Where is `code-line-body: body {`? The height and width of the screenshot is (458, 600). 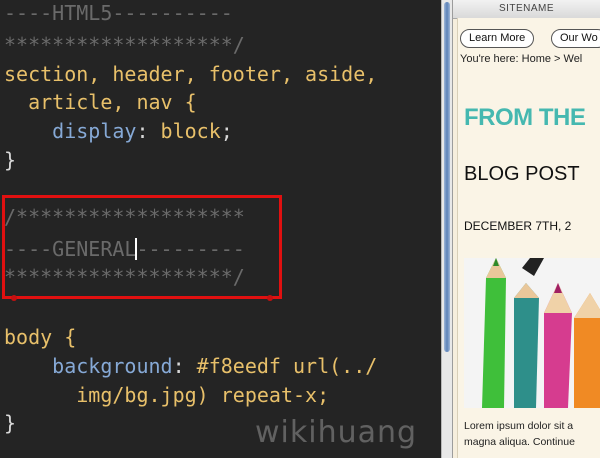
code-line-body: body { is located at coordinates (40, 337).